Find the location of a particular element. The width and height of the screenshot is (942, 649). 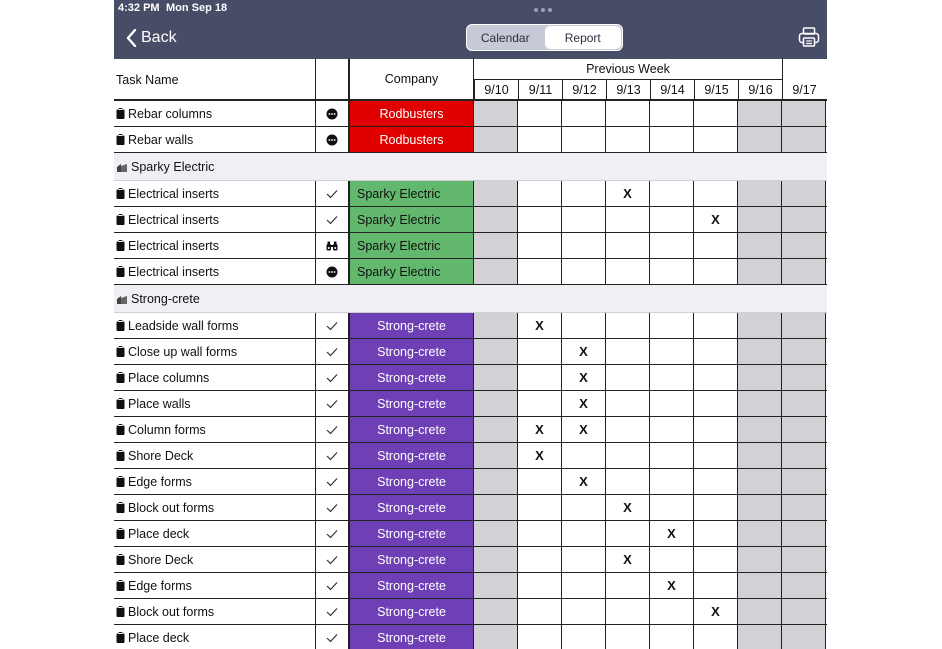

table-row: Place deck Strong-crete is located at coordinates (470, 637).